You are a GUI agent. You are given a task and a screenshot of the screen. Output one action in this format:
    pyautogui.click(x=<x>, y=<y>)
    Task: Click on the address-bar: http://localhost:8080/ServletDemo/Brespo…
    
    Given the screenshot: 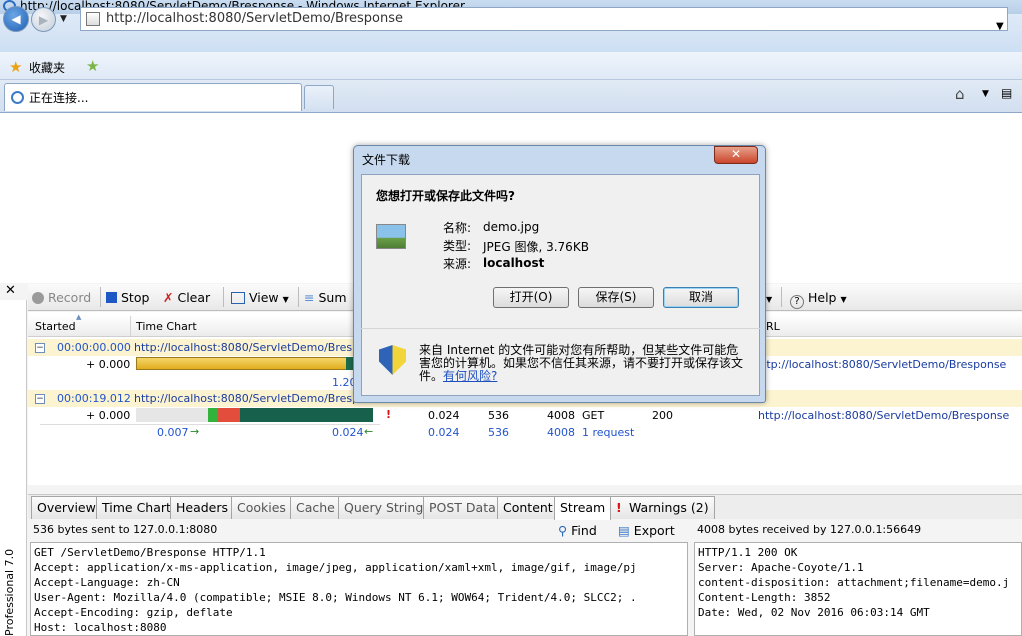 What is the action you would take?
    pyautogui.click(x=544, y=19)
    